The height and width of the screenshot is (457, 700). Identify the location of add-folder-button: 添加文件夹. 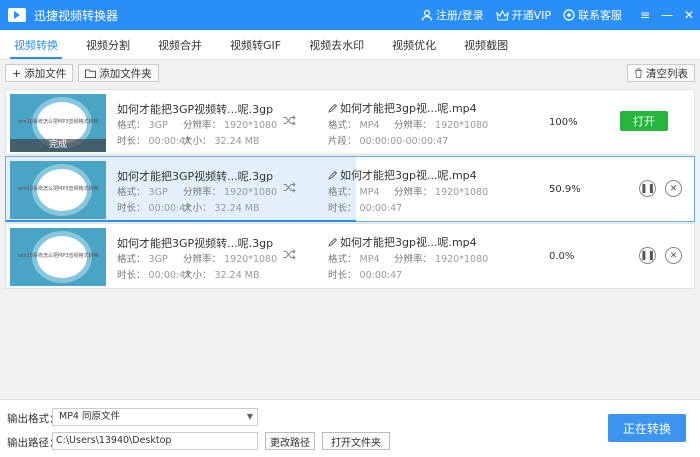
(118, 73).